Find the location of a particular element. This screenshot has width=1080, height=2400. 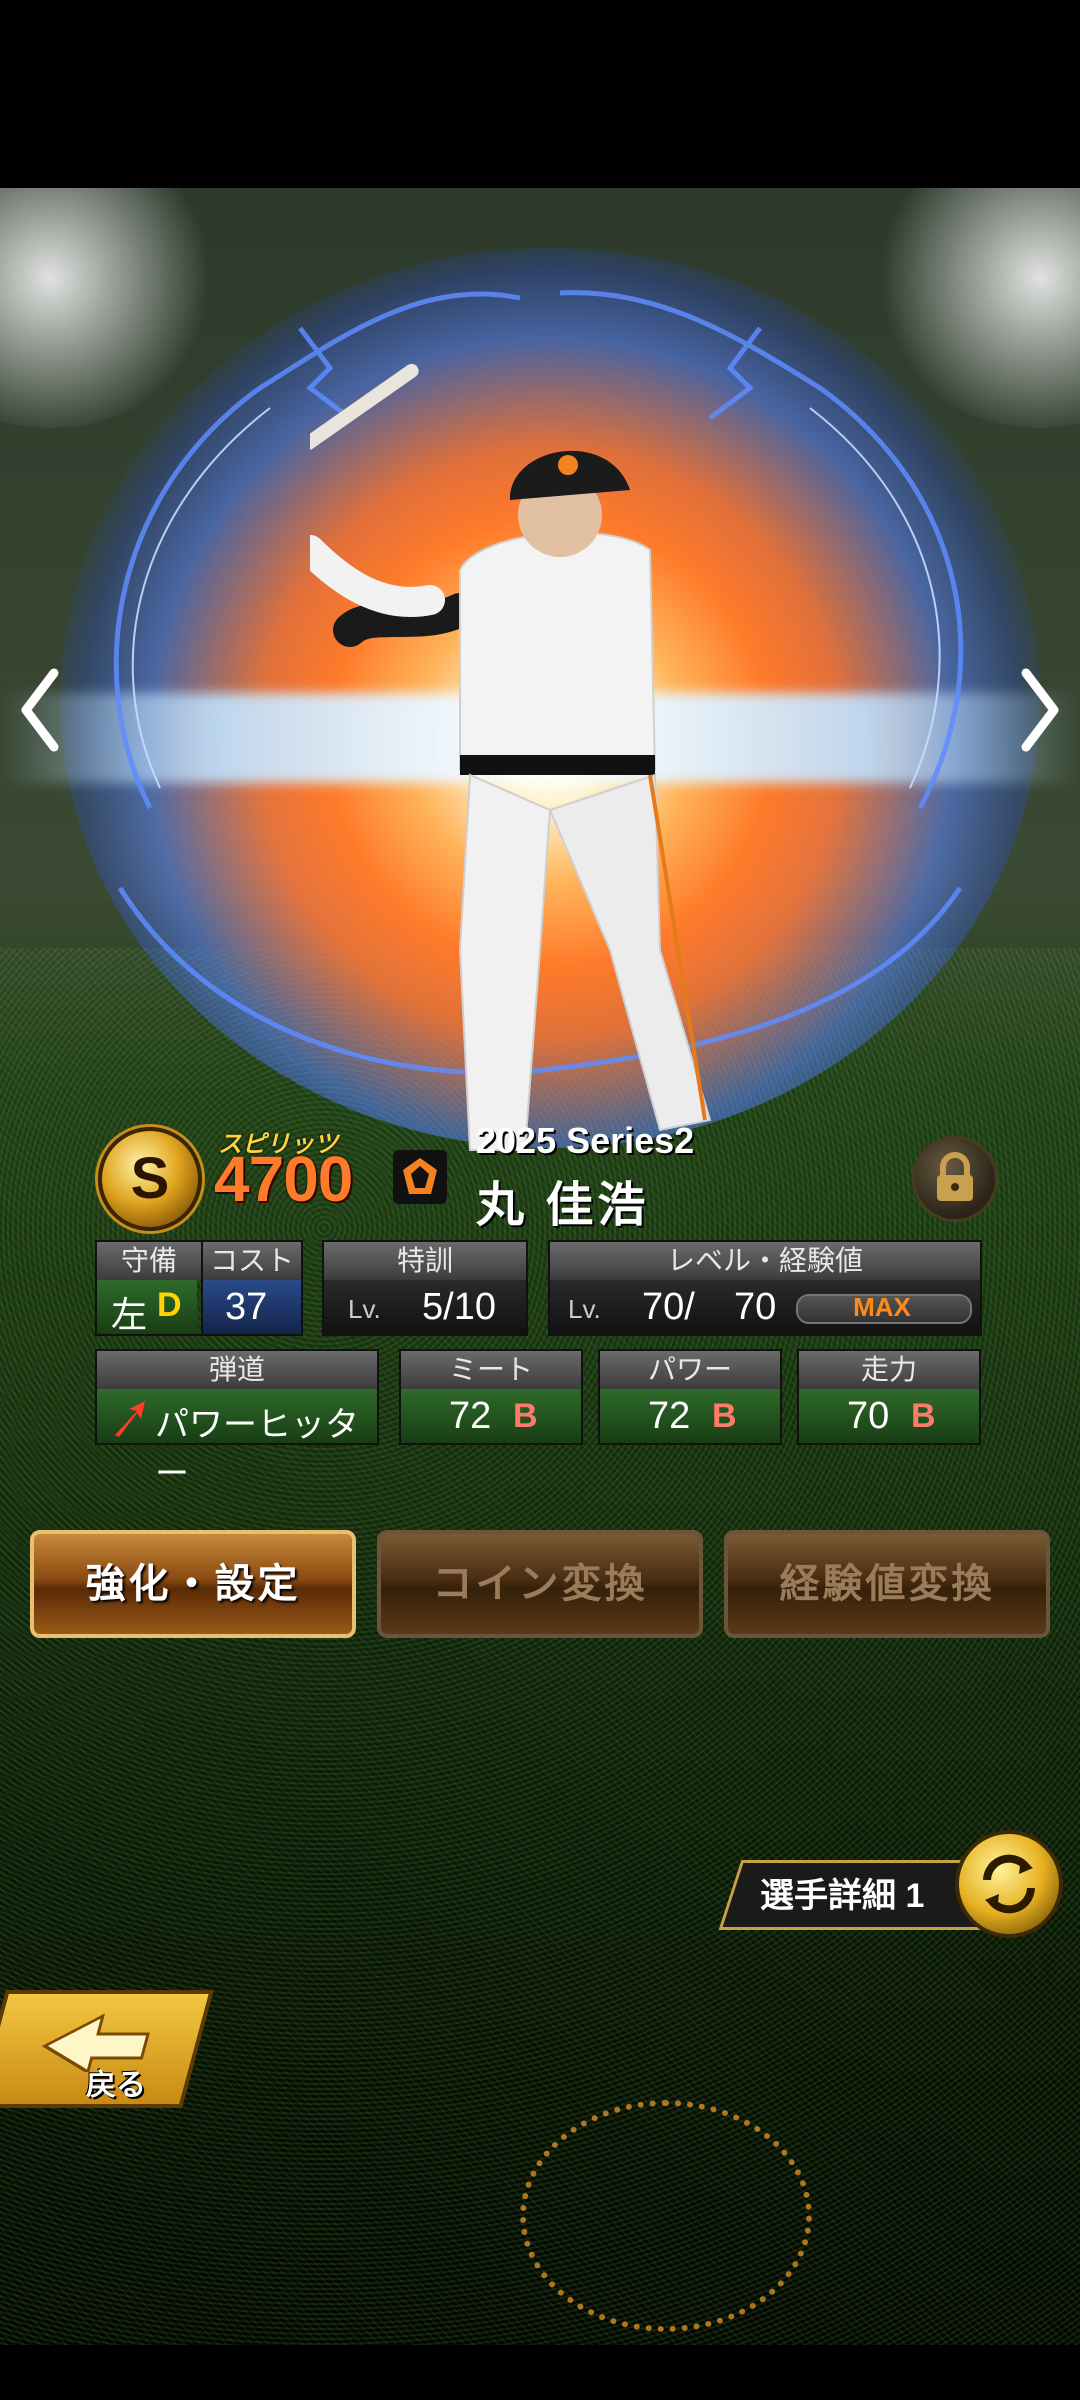

defense-grade: D is located at coordinates (169, 1305).